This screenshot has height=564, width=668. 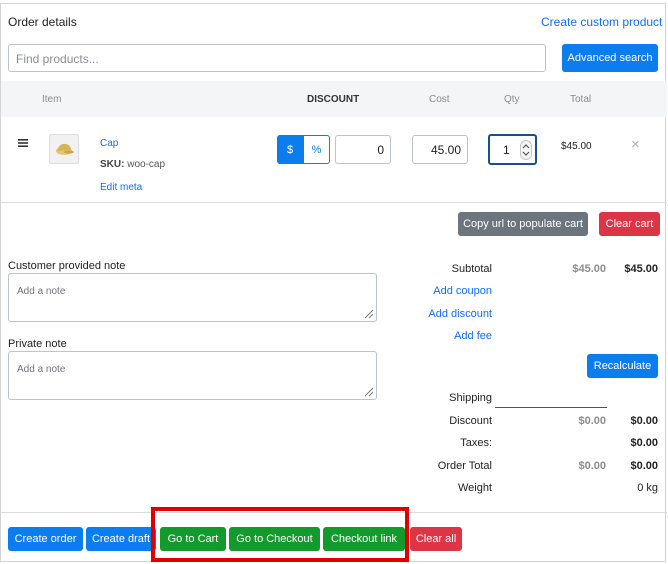 I want to click on discount-currency-toggle: $, so click(x=290, y=149).